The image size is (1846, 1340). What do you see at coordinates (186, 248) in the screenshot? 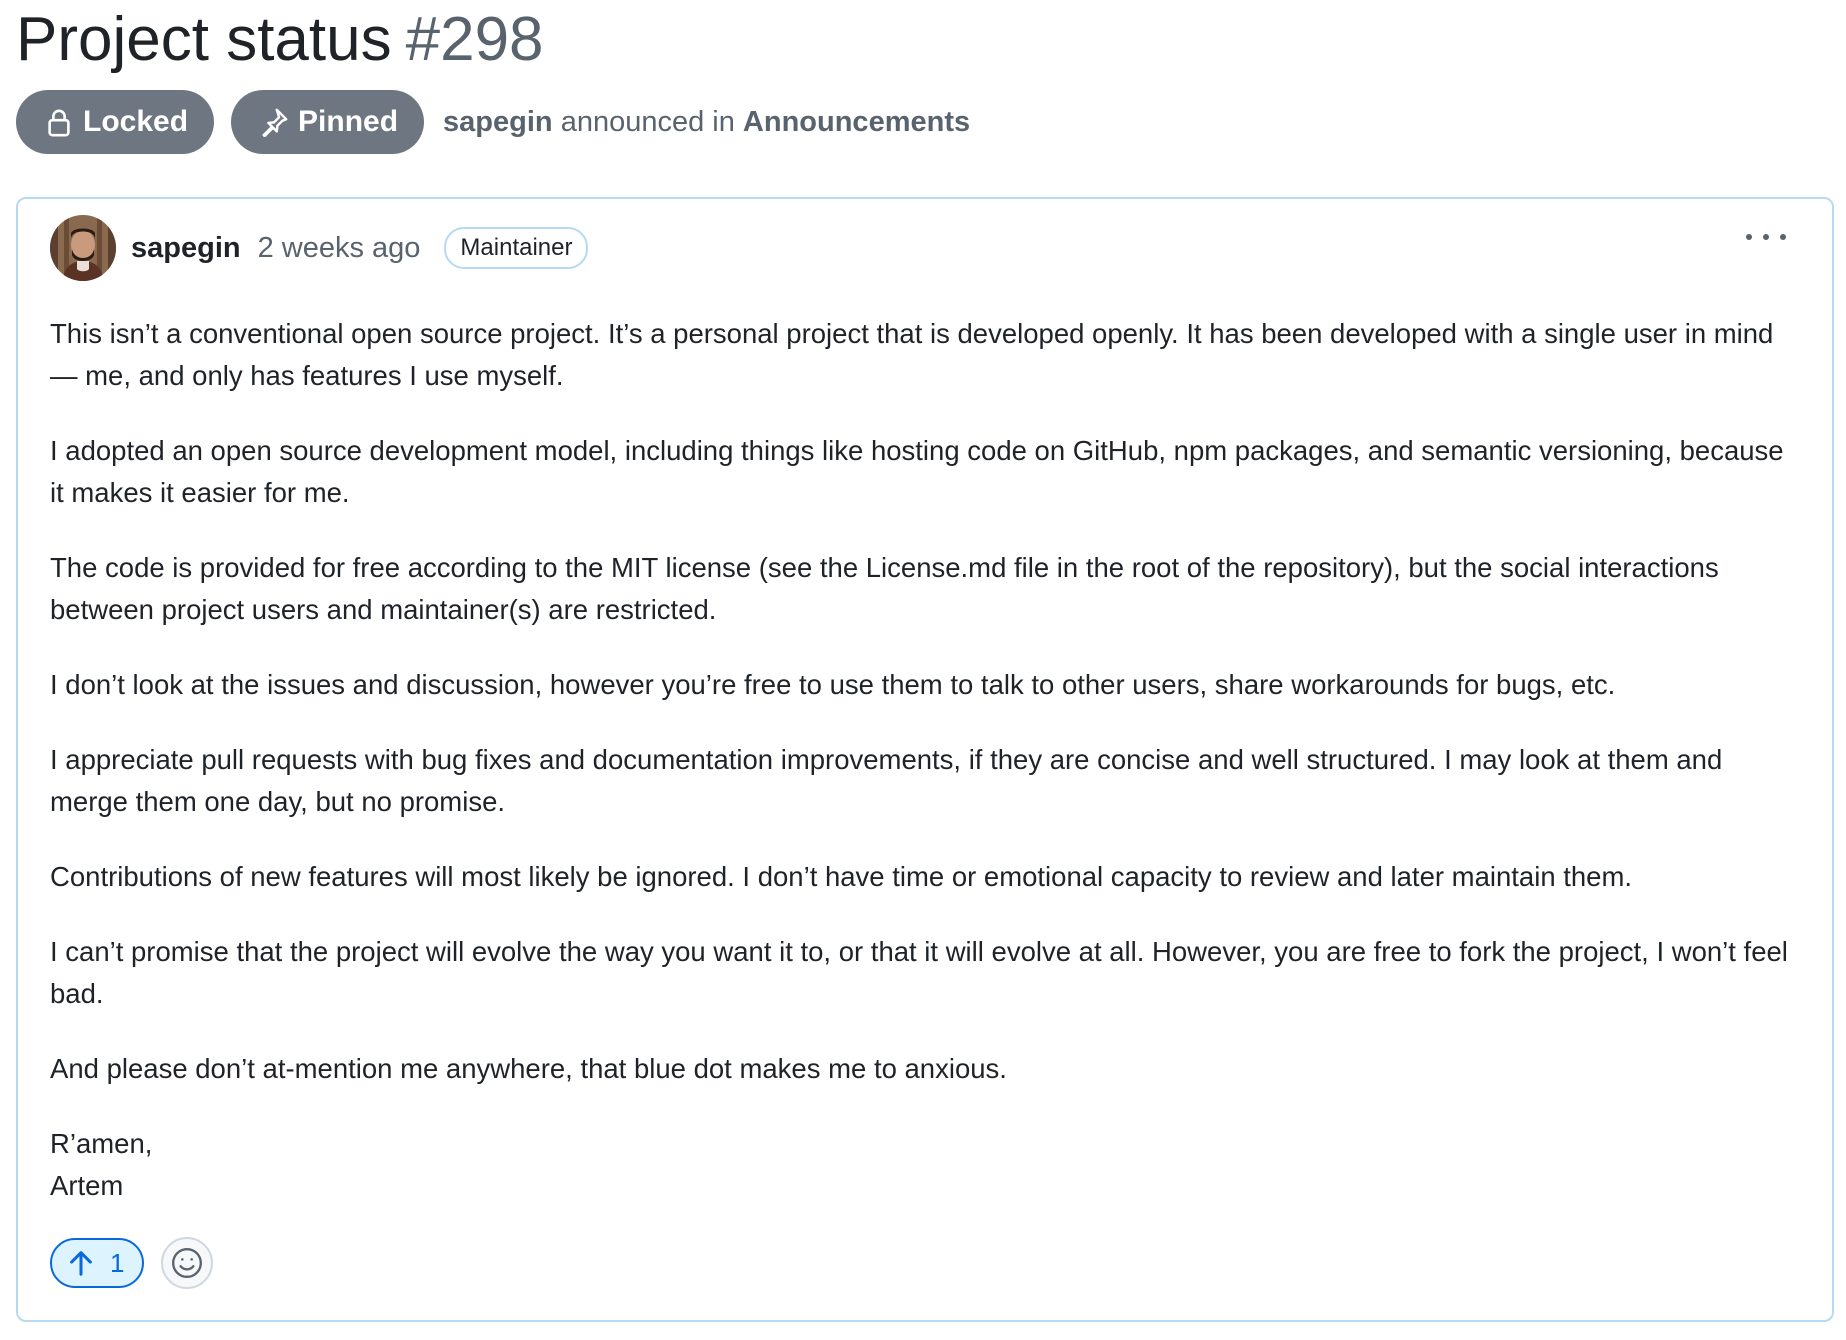
I see `post-author: sapegin` at bounding box center [186, 248].